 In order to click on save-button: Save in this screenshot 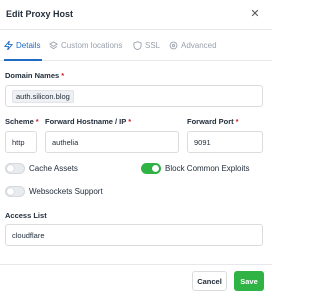, I will do `click(249, 281)`.